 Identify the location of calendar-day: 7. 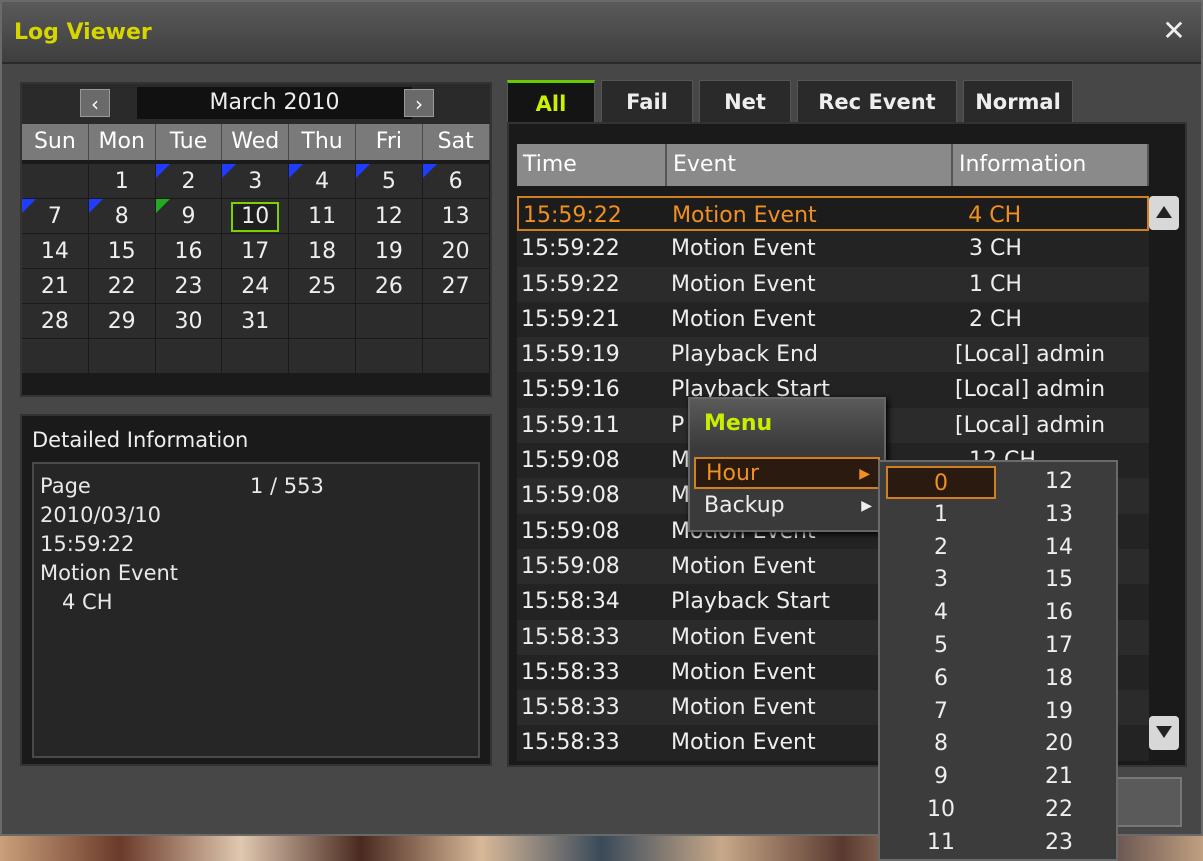
(55, 216).